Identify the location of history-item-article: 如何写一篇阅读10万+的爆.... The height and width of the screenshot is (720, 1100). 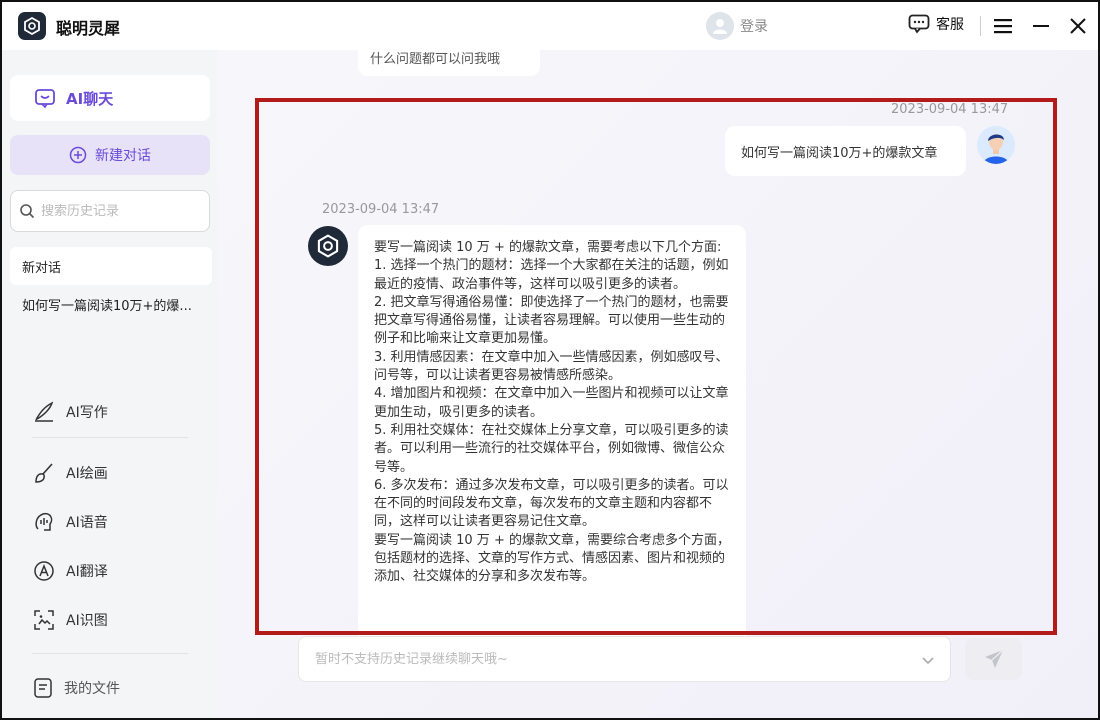
(111, 304).